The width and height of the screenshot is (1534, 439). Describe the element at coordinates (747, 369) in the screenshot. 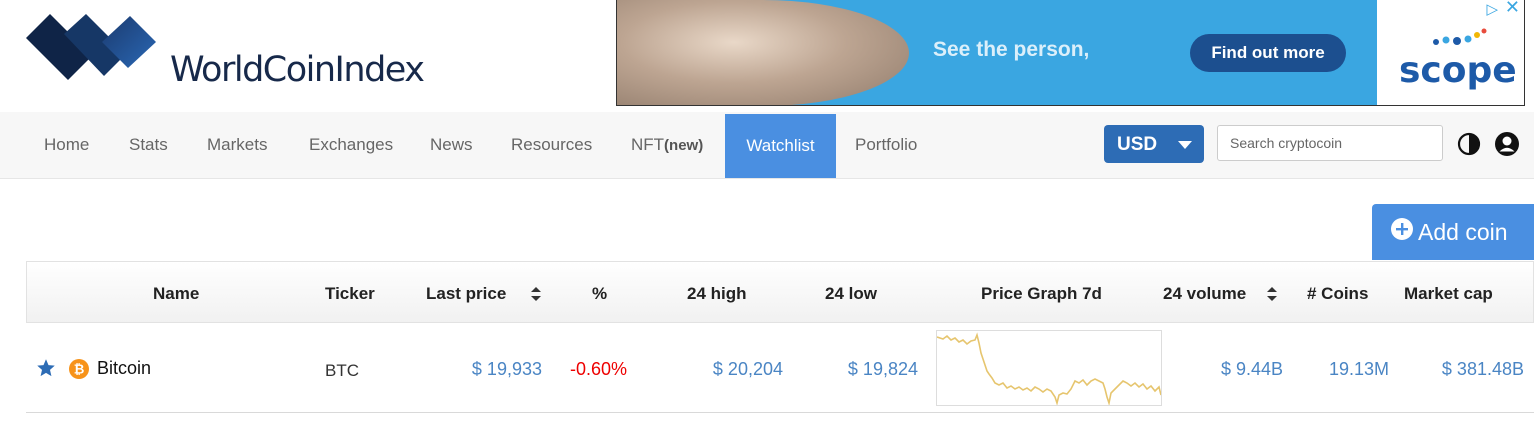

I see `24h-high: $ 20,204` at that location.